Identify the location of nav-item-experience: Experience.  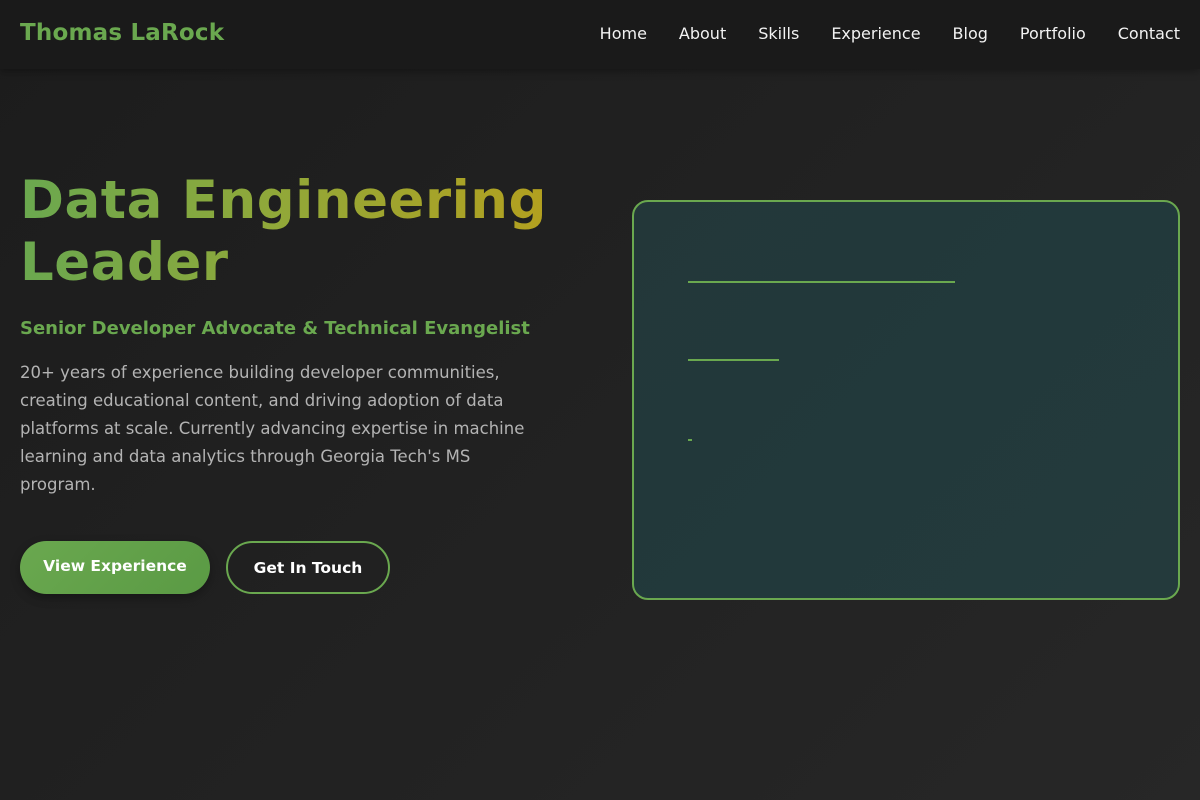
(875, 33).